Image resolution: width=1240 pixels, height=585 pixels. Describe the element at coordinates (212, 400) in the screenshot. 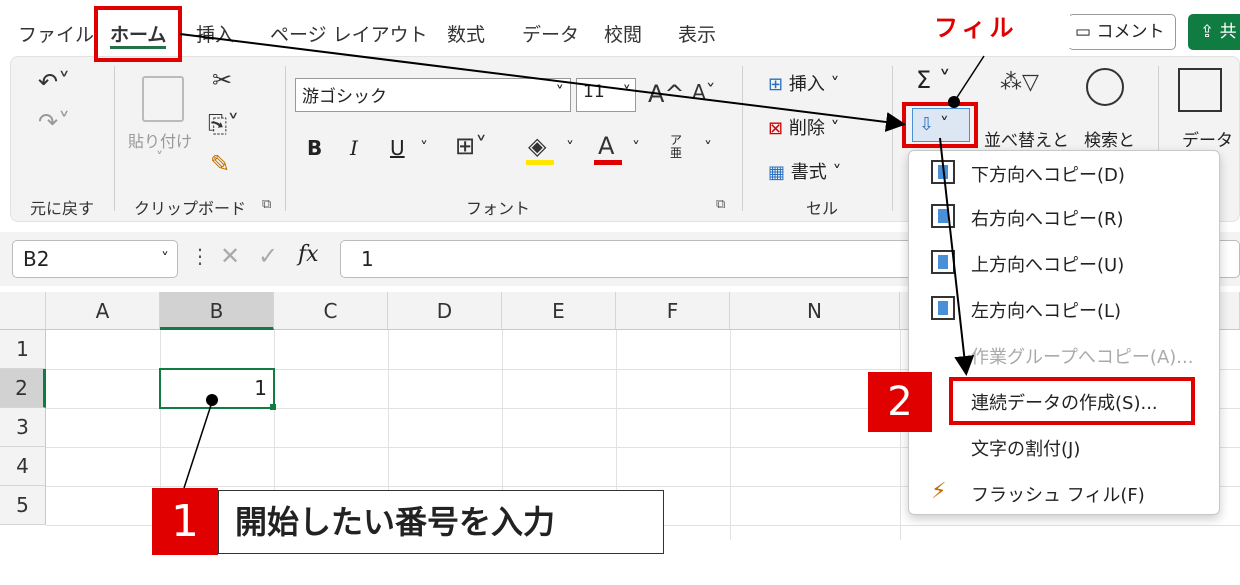

I see `step1-callout-dot` at that location.